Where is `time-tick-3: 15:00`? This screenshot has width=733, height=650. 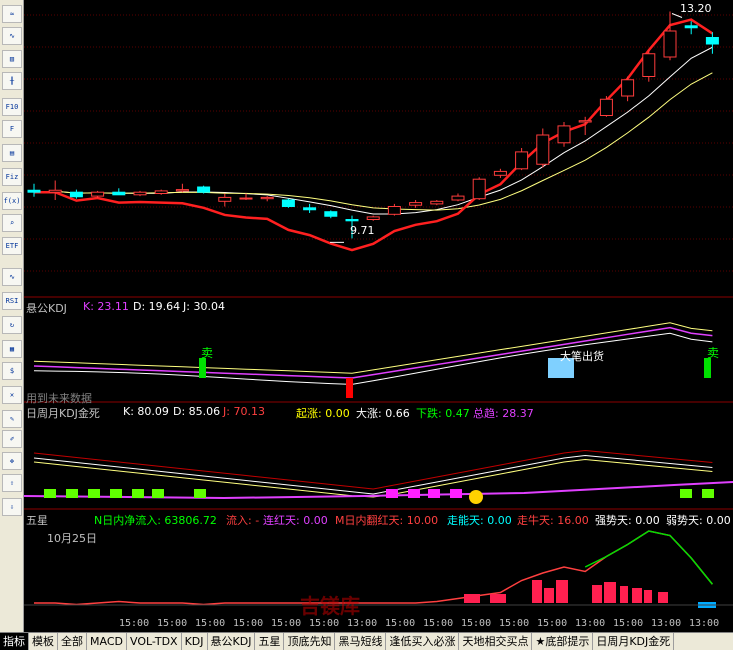
time-tick-3: 15:00 is located at coordinates (248, 623).